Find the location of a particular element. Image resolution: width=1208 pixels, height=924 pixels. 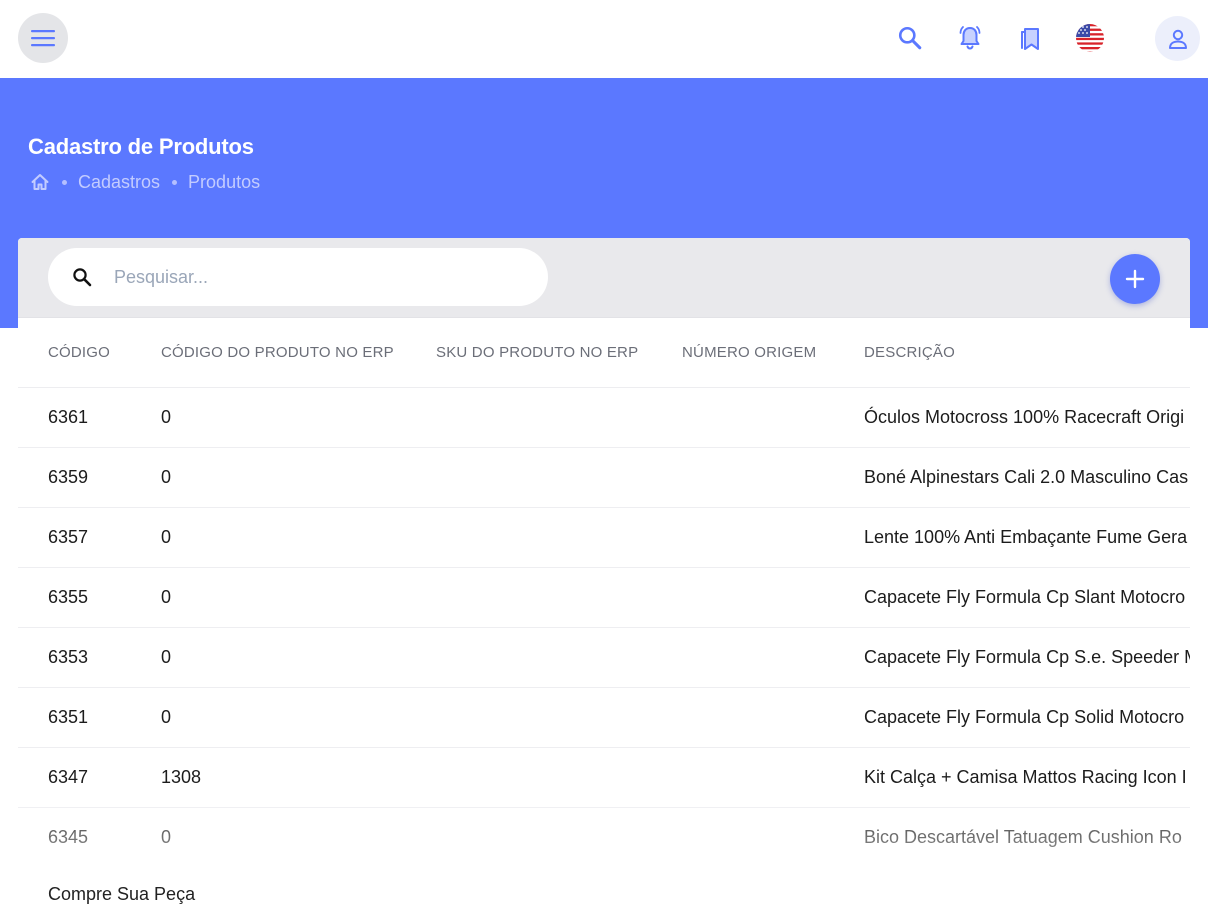

breadcrumb-item-produtos: Produtos is located at coordinates (224, 182).